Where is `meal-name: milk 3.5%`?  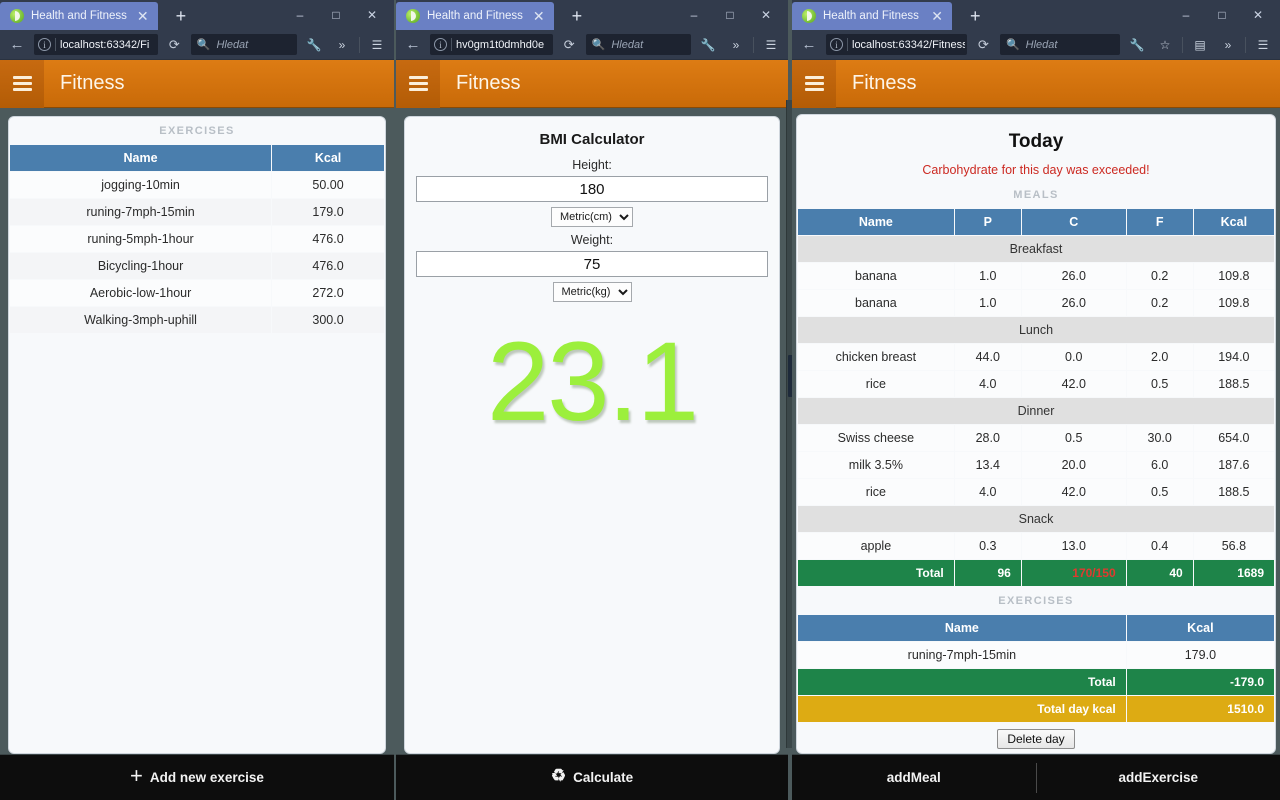
meal-name: milk 3.5% is located at coordinates (876, 465).